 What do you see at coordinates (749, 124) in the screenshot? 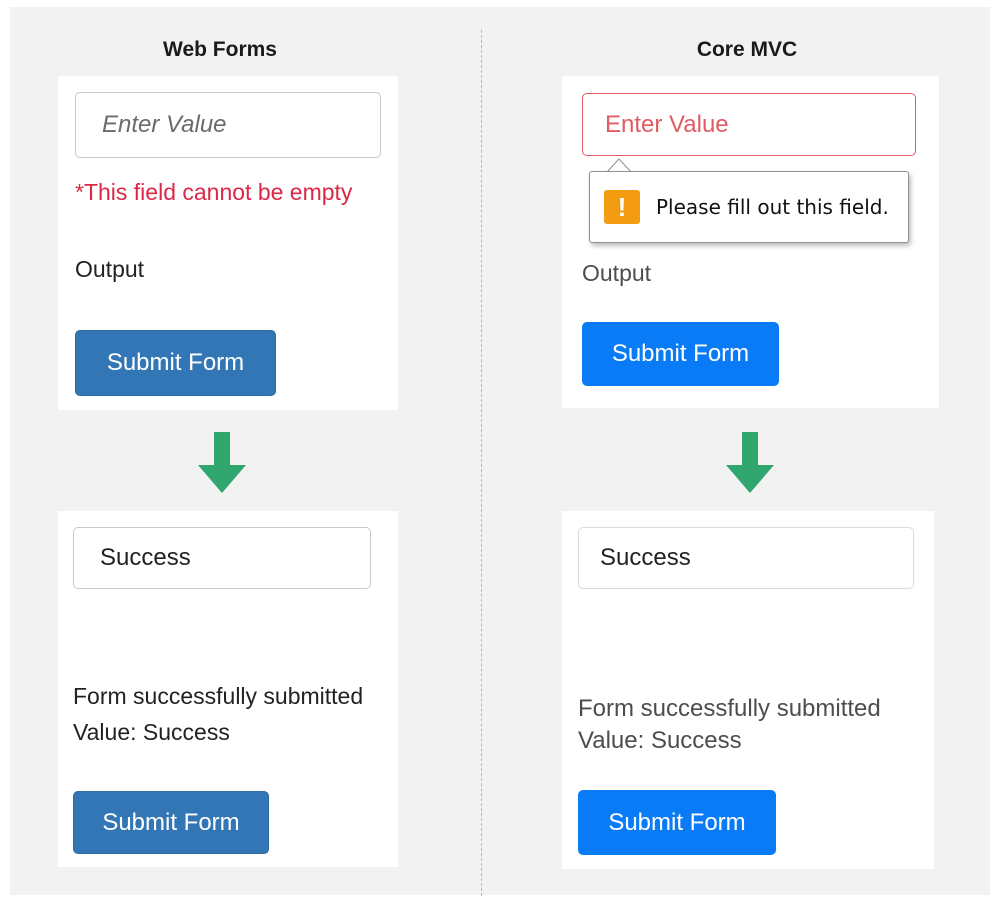
I see `core-mvc-value-input: Enter Value` at bounding box center [749, 124].